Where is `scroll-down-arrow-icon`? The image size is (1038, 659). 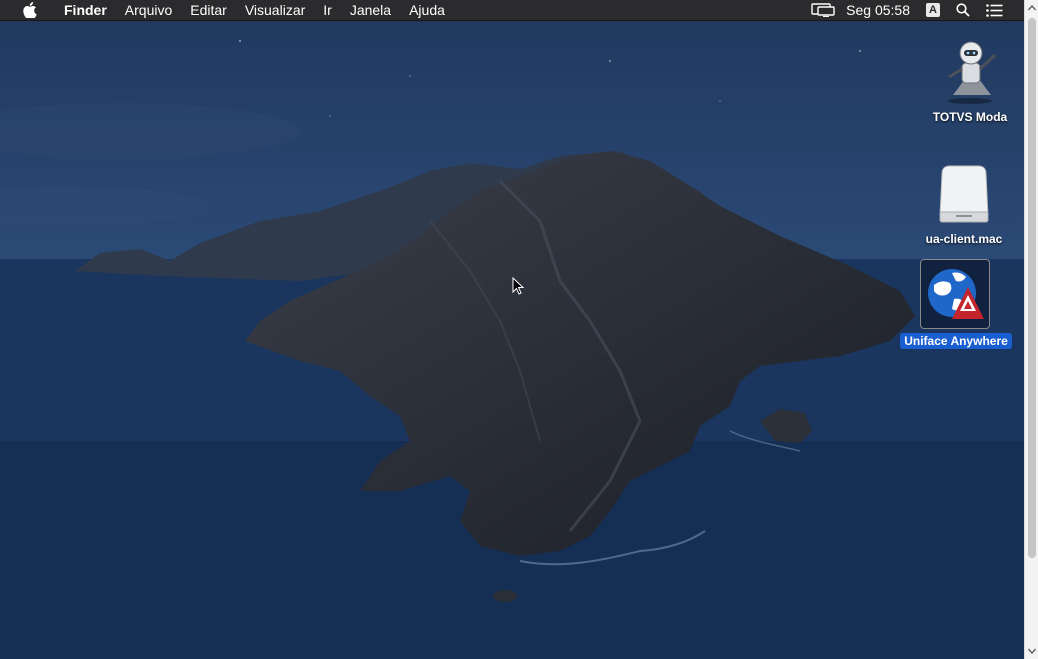 scroll-down-arrow-icon is located at coordinates (1031, 651).